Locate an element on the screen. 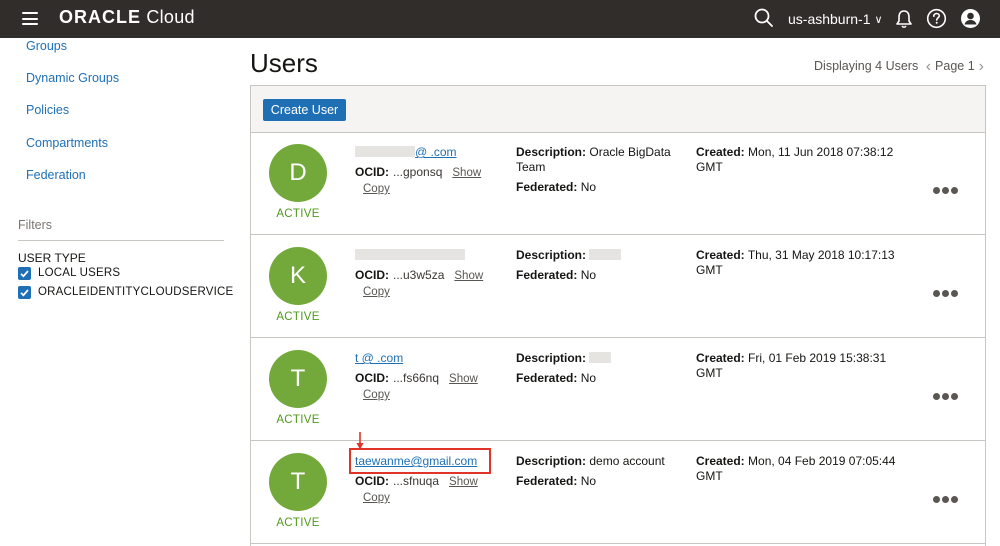 The width and height of the screenshot is (1000, 546). chevron-left-icon: ‹ is located at coordinates (928, 67).